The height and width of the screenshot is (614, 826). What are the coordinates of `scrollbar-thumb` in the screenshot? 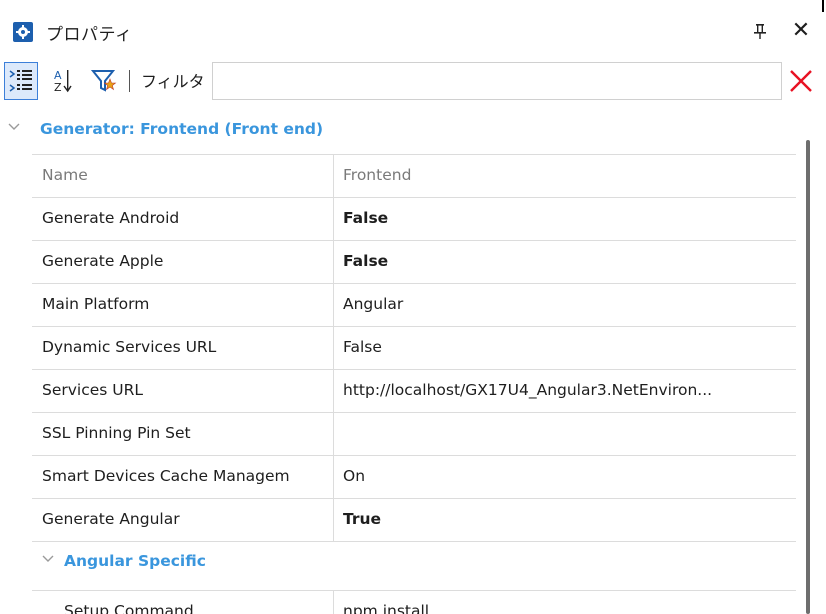 It's located at (808, 377).